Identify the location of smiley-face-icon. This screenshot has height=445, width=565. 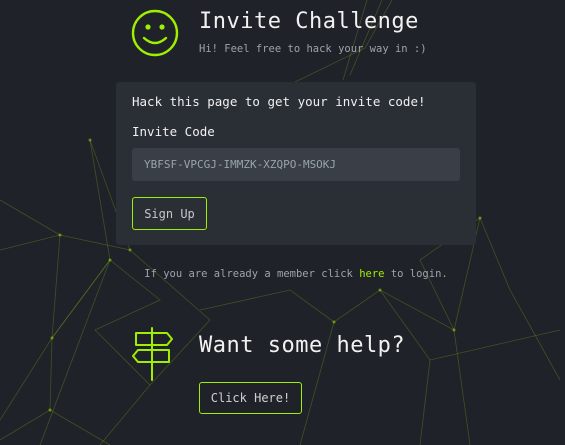
(155, 33).